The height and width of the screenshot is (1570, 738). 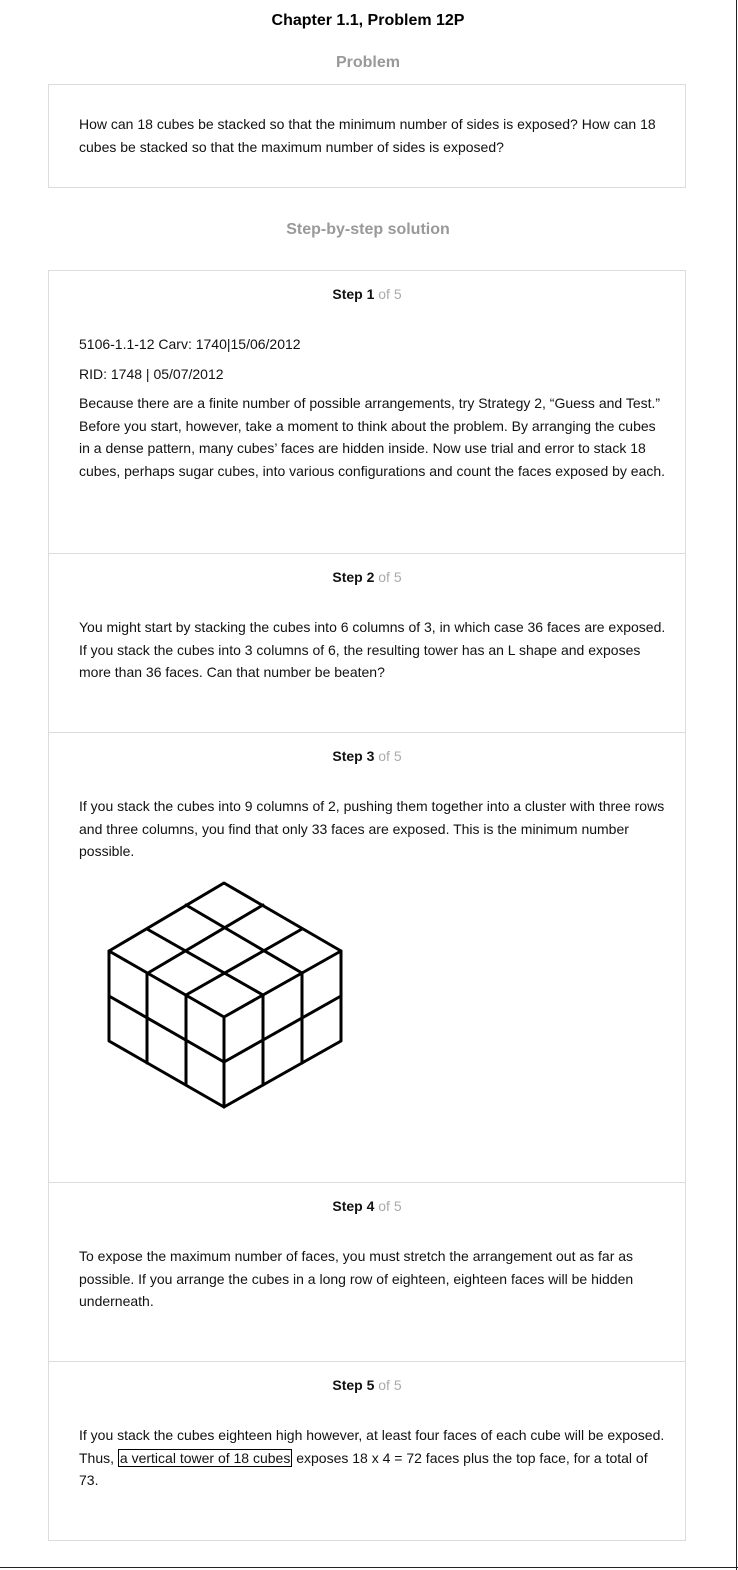 What do you see at coordinates (190, 344) in the screenshot?
I see `step-meta-carv: 5106-1.1-12 Carv: 1740|15/06/2012` at bounding box center [190, 344].